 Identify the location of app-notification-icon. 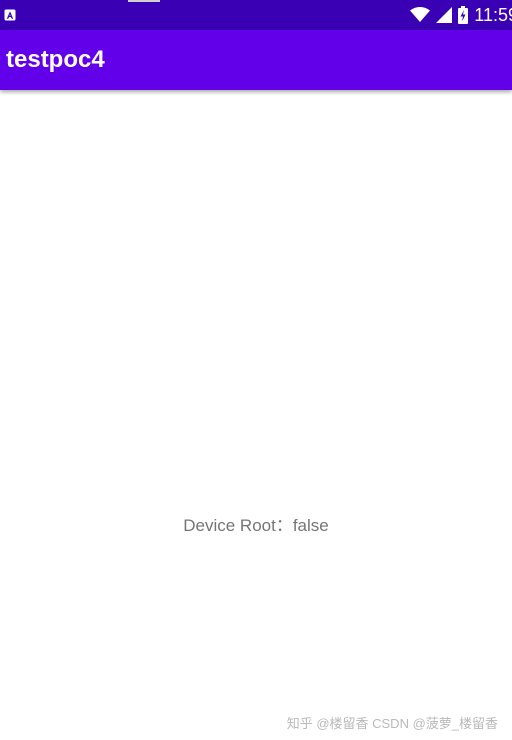
(10, 15).